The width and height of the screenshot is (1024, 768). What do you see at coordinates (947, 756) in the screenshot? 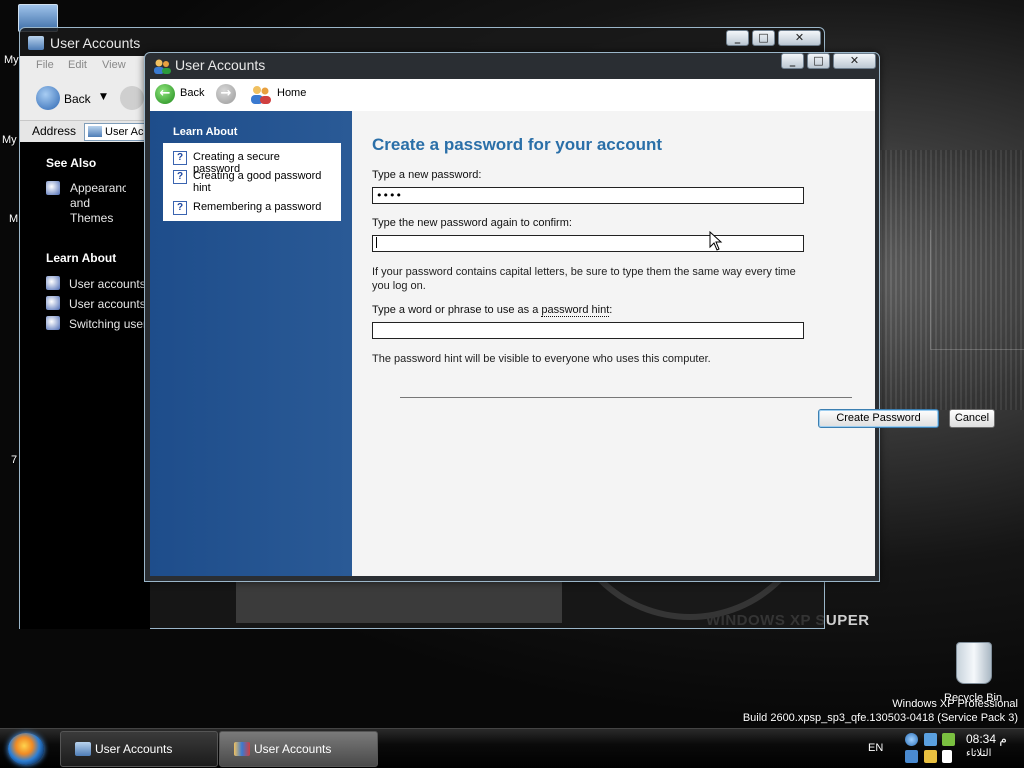
I see `flag-icon` at bounding box center [947, 756].